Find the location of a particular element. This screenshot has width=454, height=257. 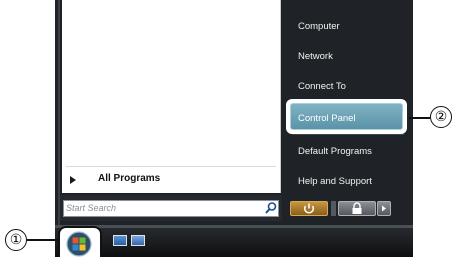

search-icon is located at coordinates (271, 208).